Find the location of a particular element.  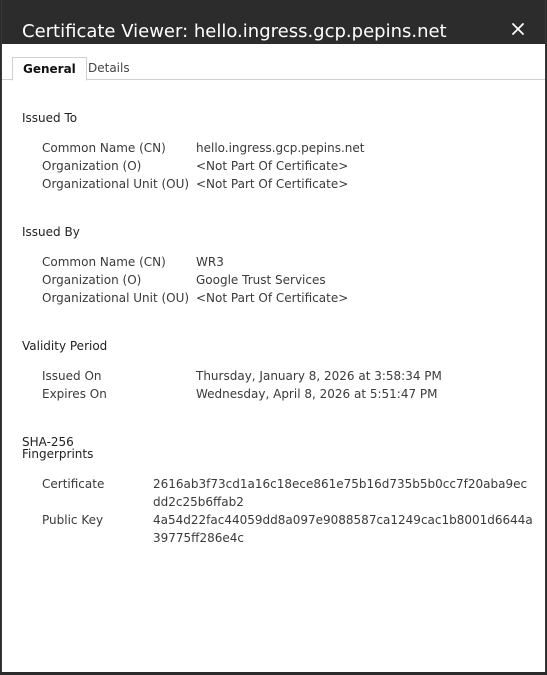

expires-on-label: Expires On is located at coordinates (74, 394).